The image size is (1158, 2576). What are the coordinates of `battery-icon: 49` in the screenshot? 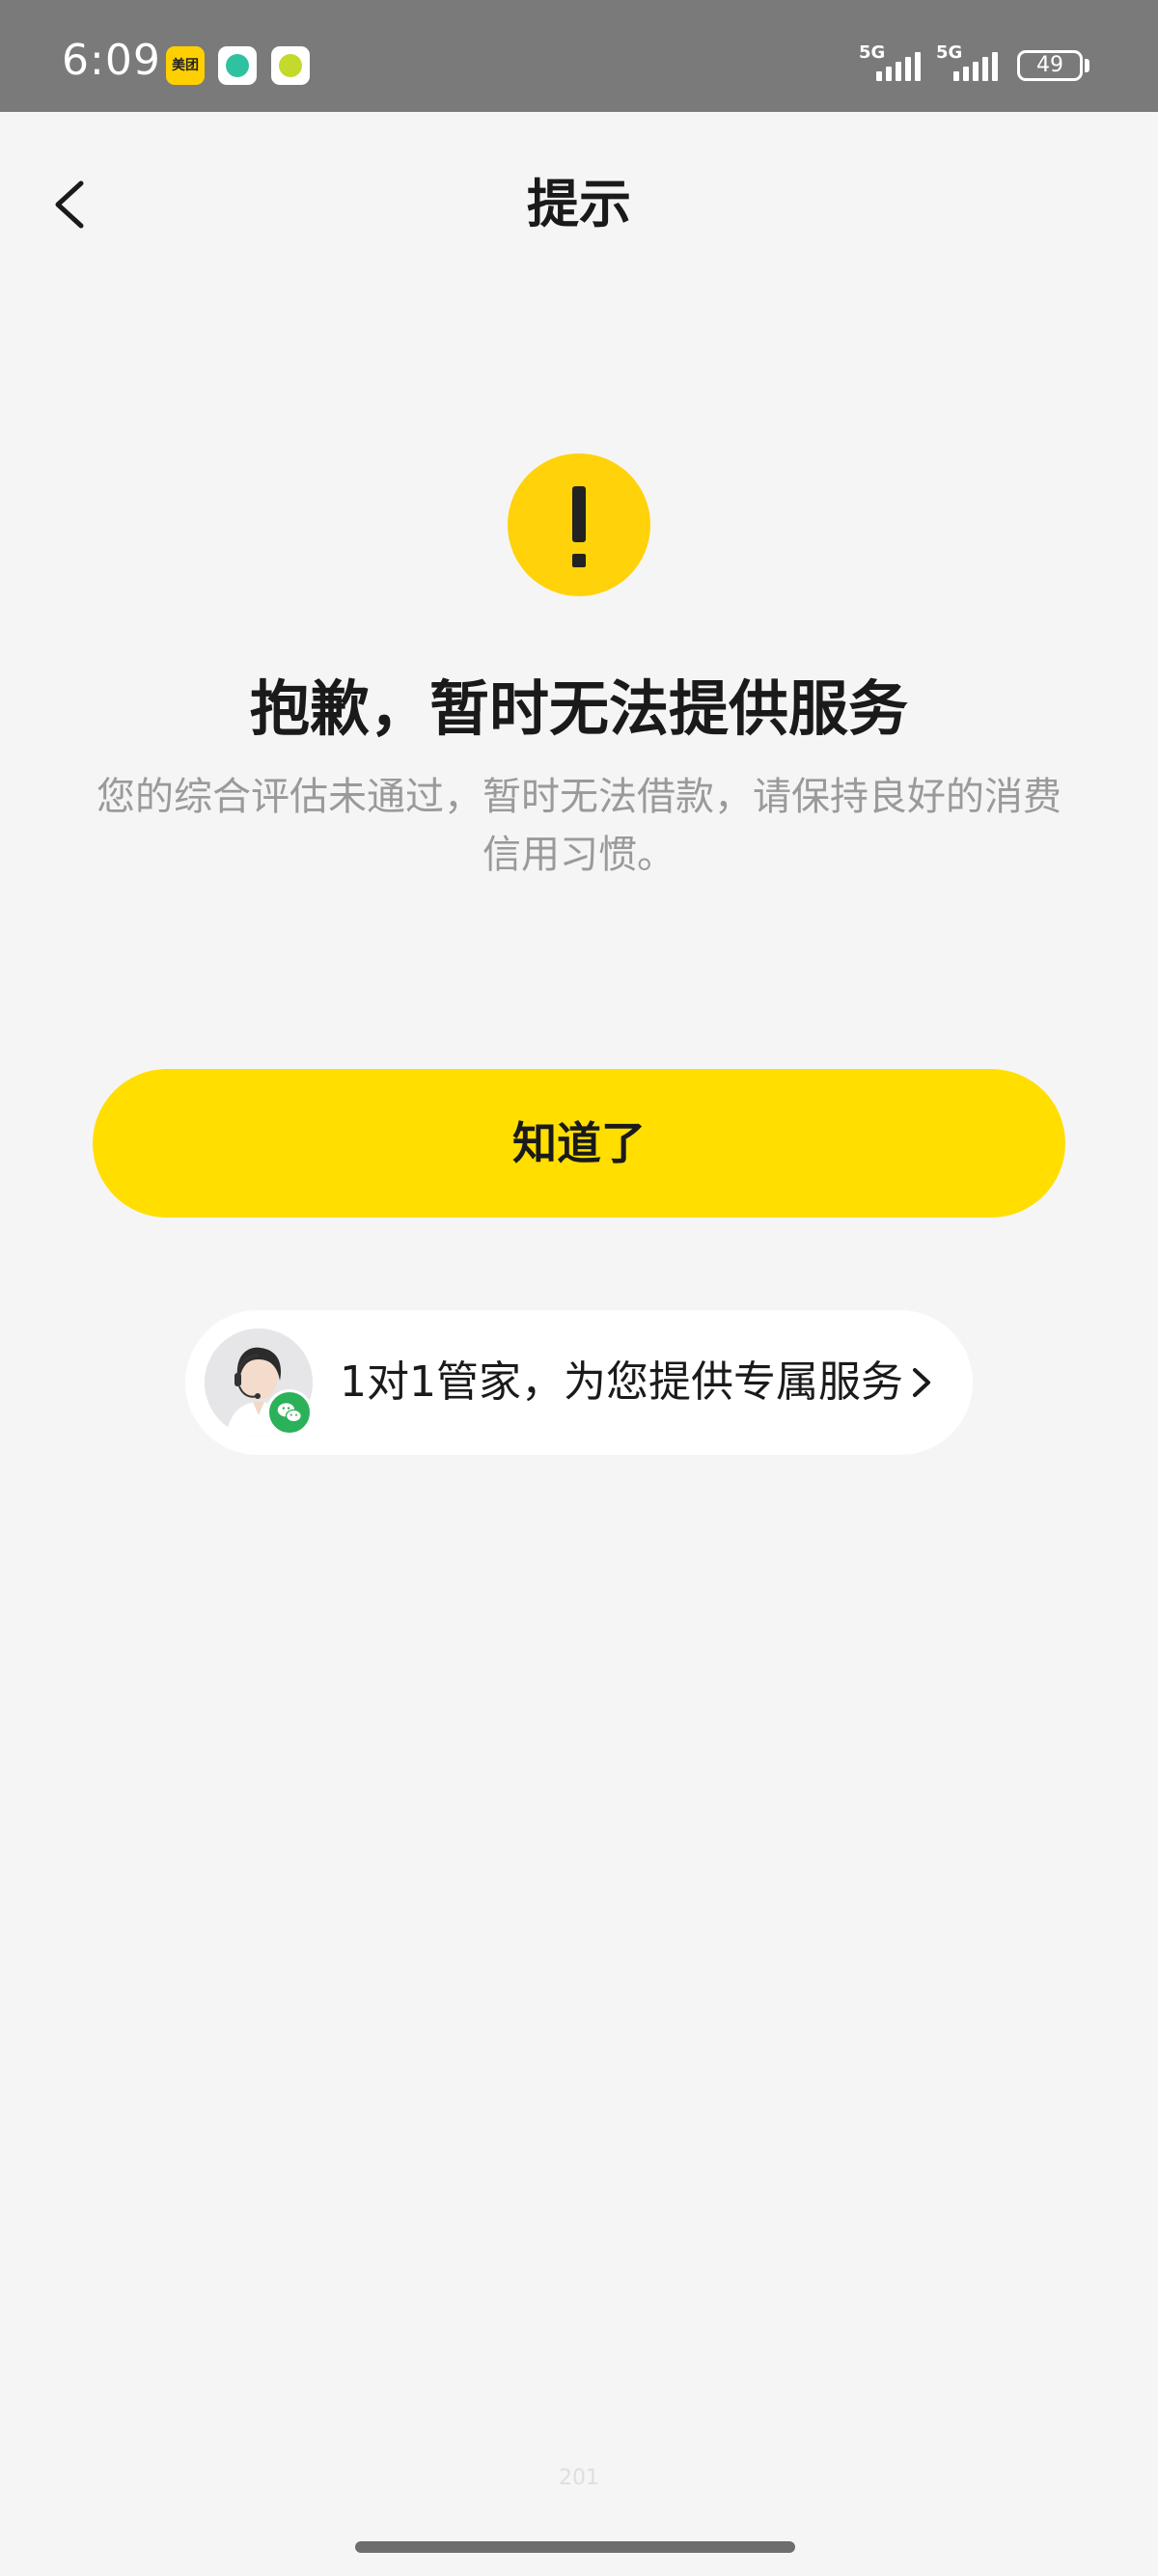 It's located at (1050, 65).